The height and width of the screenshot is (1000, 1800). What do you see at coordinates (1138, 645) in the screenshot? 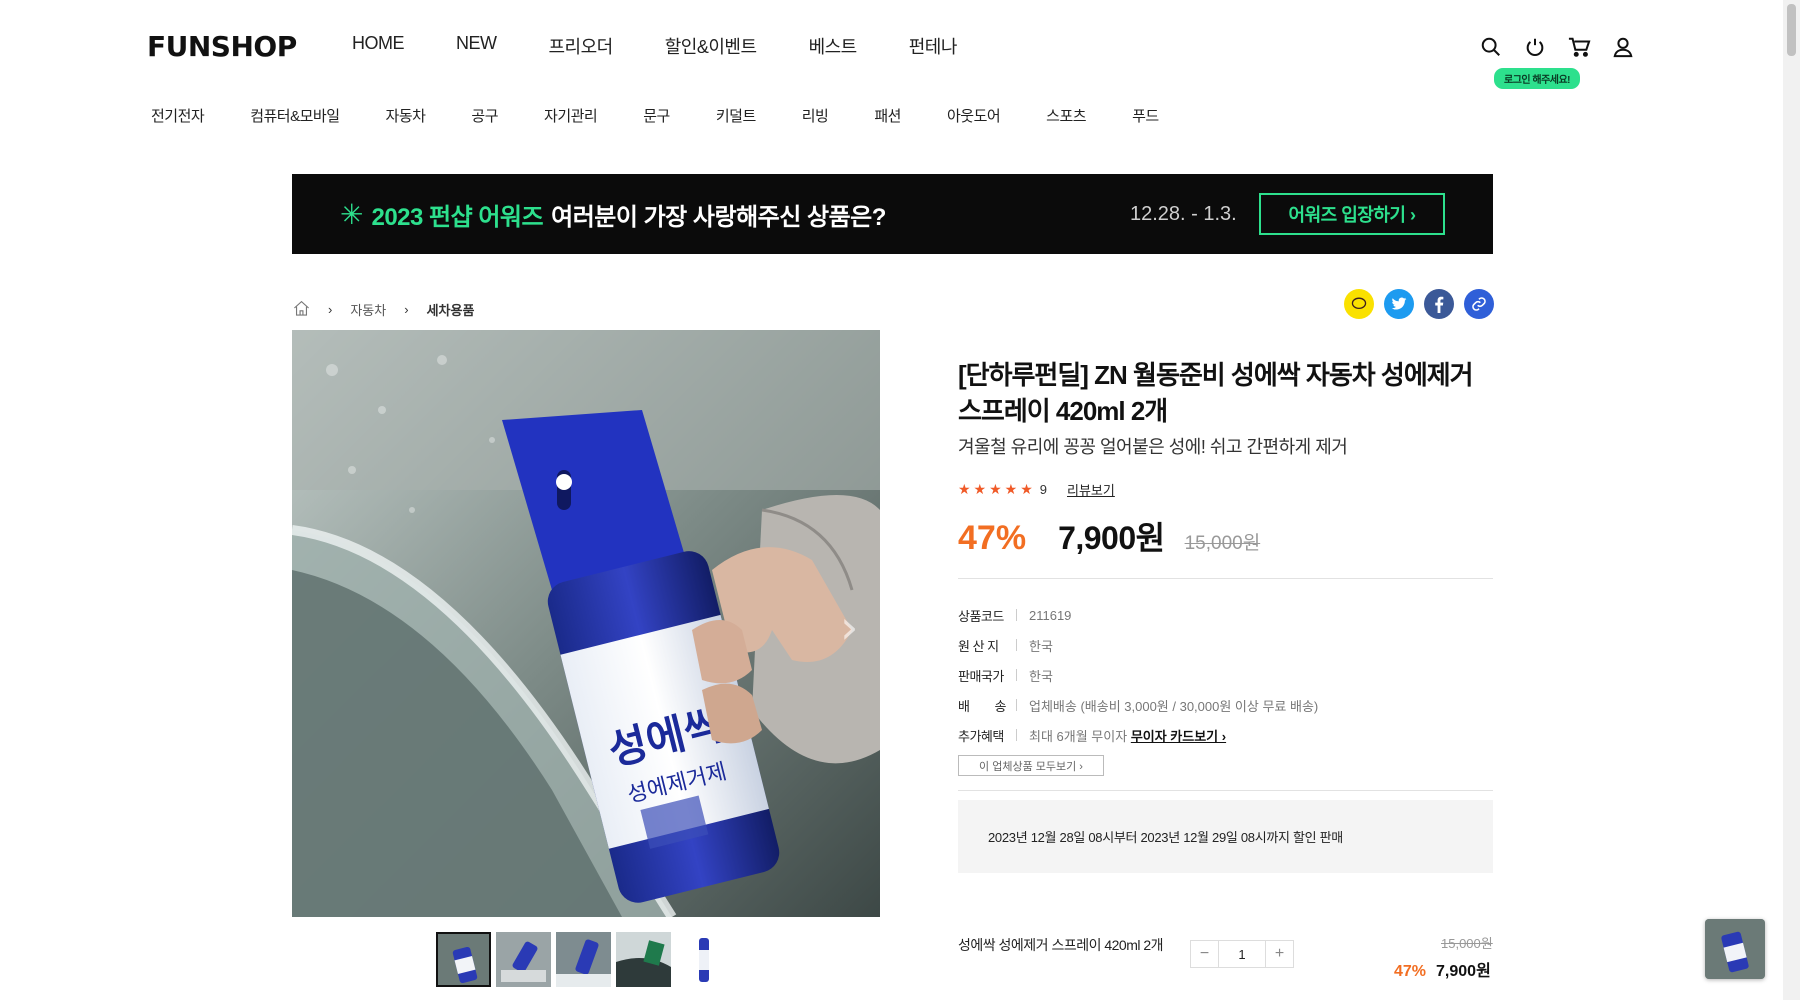
I see `spec-row: 원 산 지 한국` at bounding box center [1138, 645].